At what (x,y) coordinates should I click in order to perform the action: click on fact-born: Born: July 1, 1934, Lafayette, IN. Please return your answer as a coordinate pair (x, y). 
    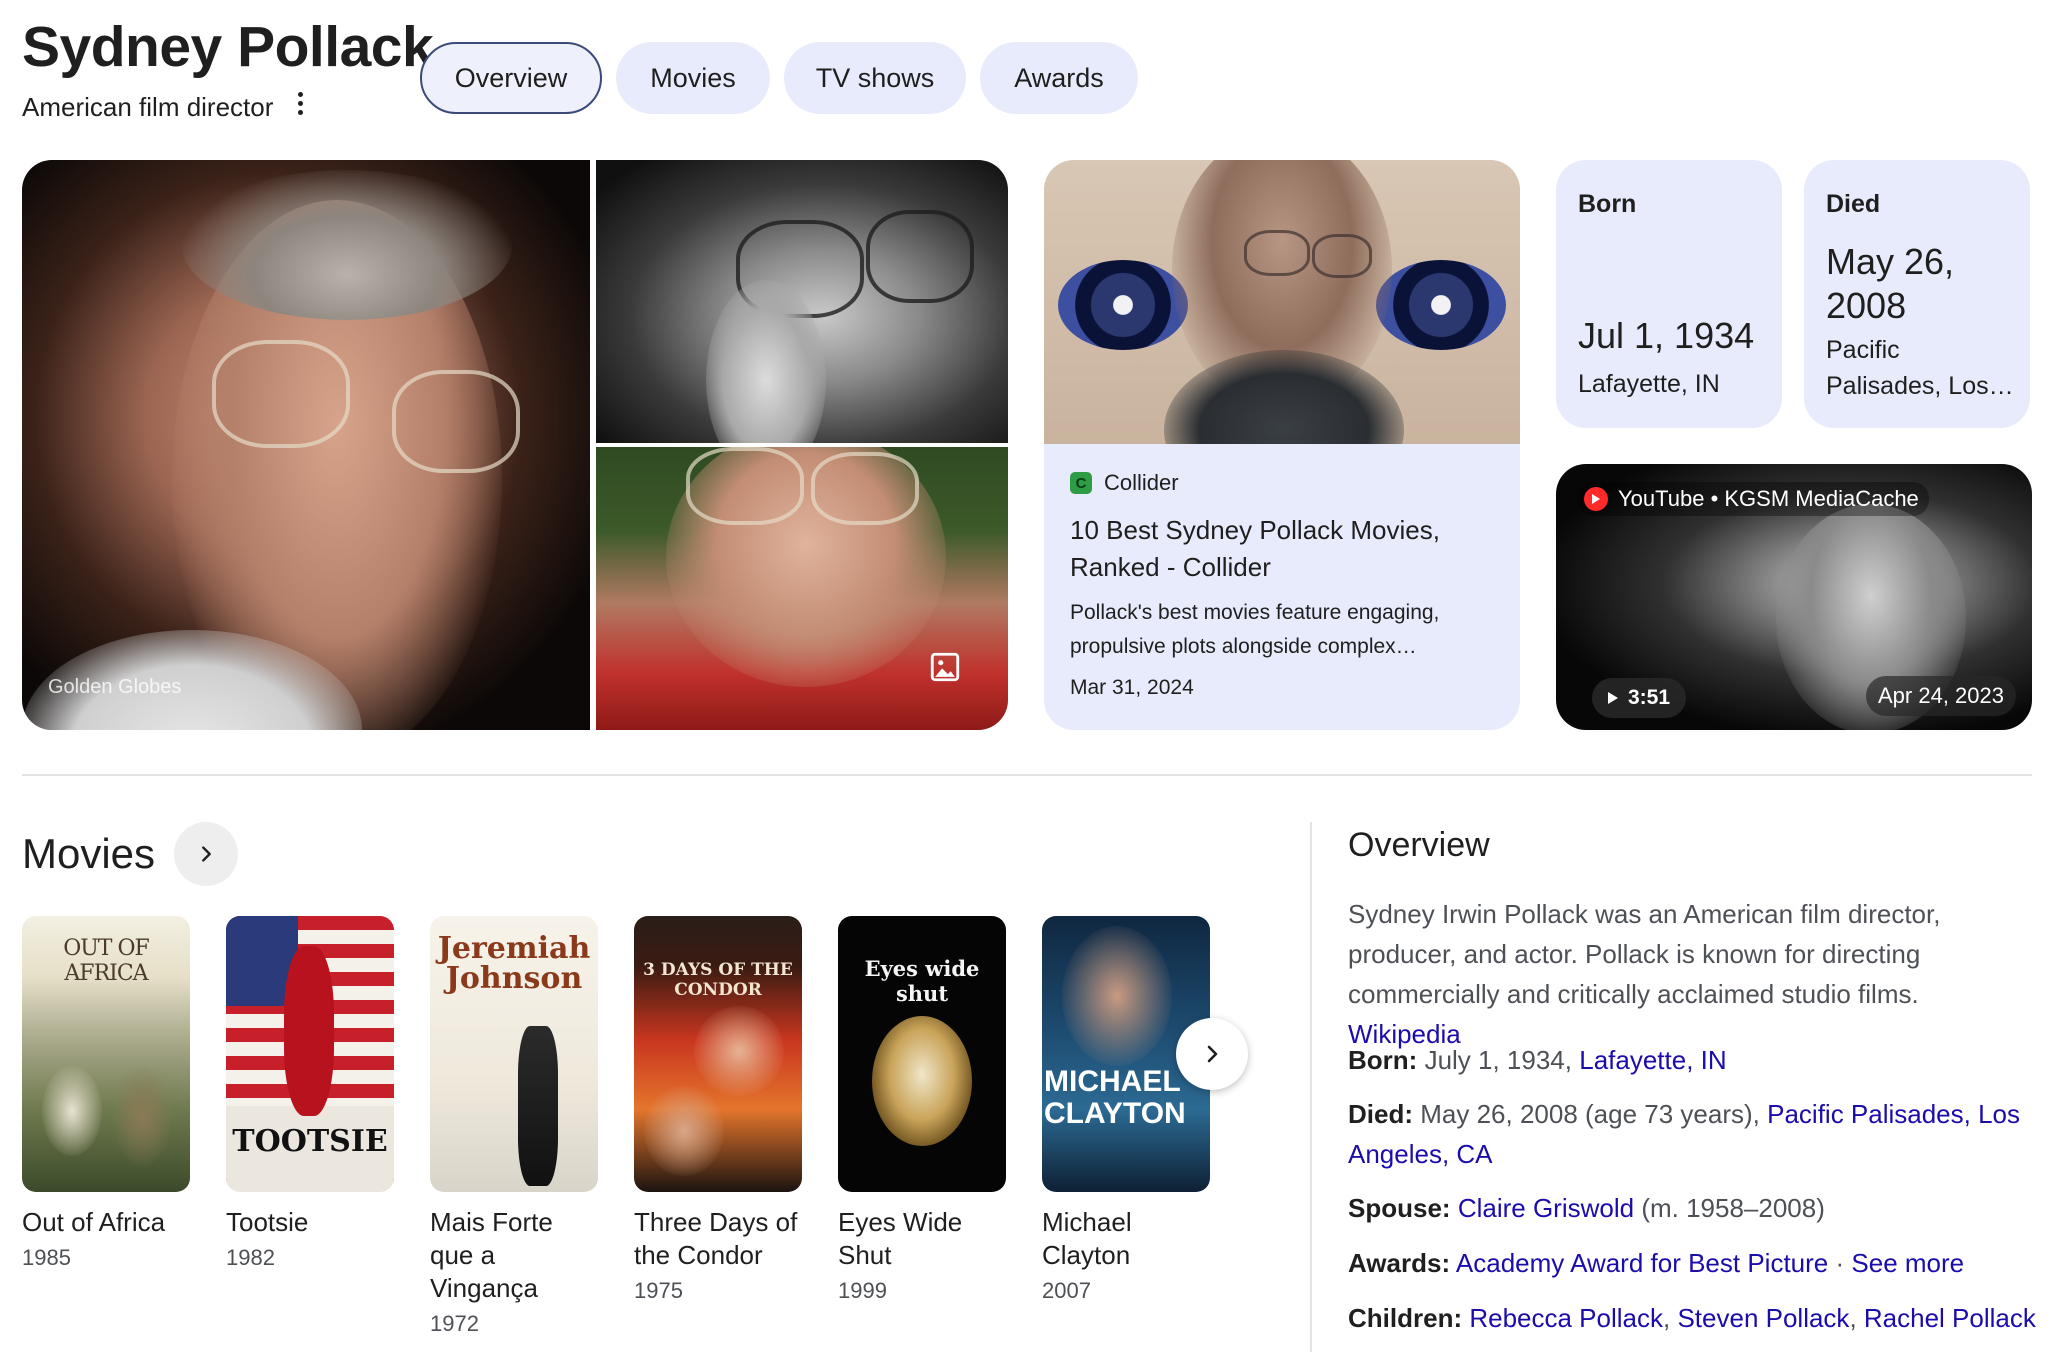
    Looking at the image, I should click on (1693, 1060).